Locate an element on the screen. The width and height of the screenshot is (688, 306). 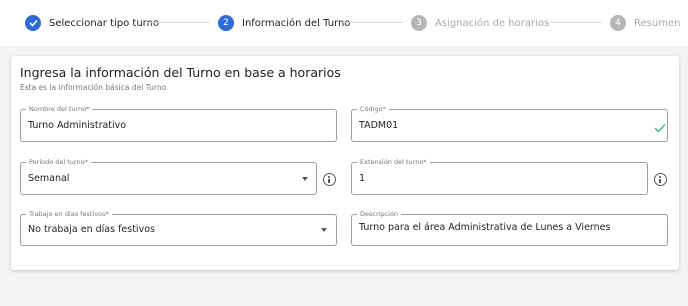
field-label: Extensión del turno* is located at coordinates (393, 162).